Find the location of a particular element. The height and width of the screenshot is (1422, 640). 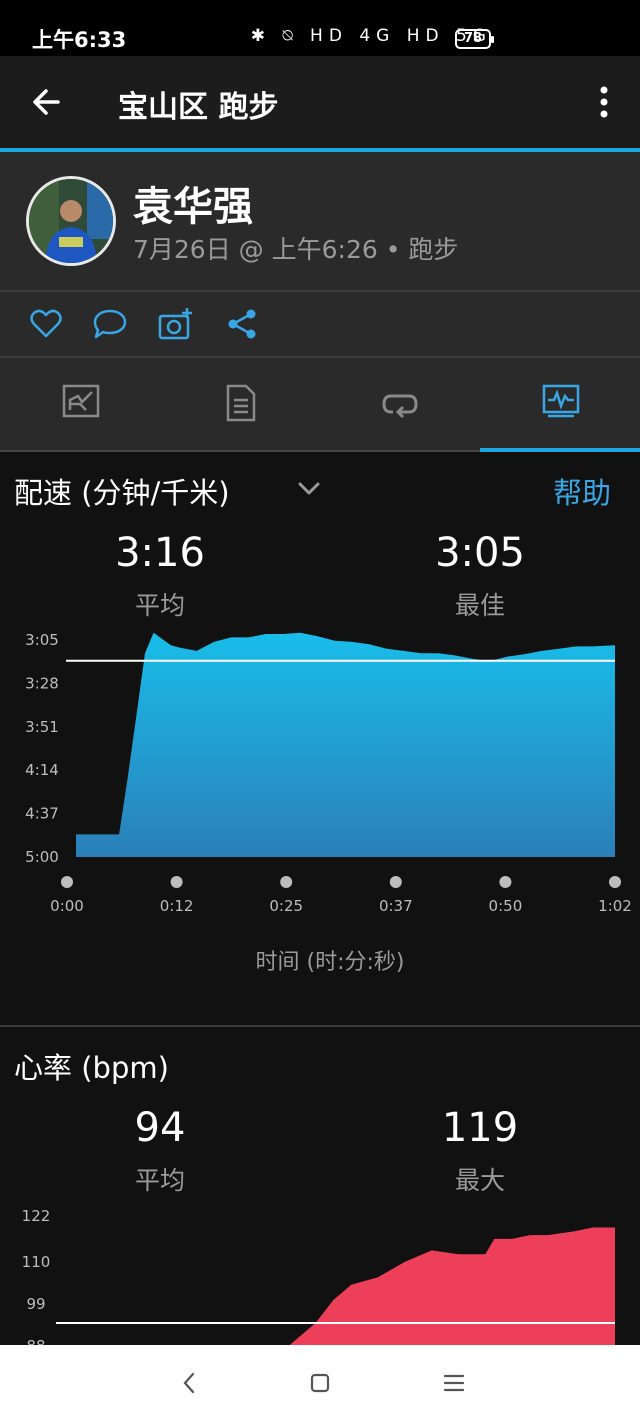

y-tick-label: 3:51 is located at coordinates (42, 727).